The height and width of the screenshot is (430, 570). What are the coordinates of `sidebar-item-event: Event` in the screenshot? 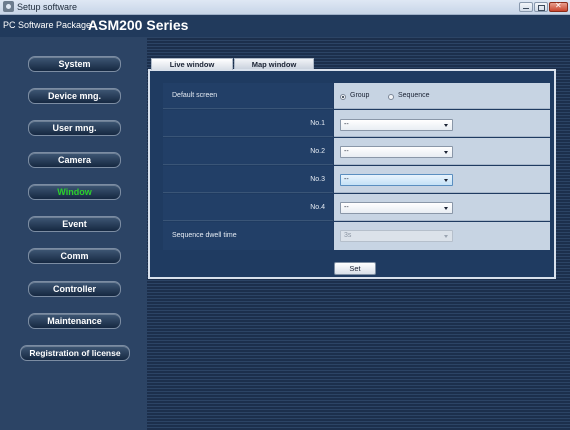 It's located at (74, 224).